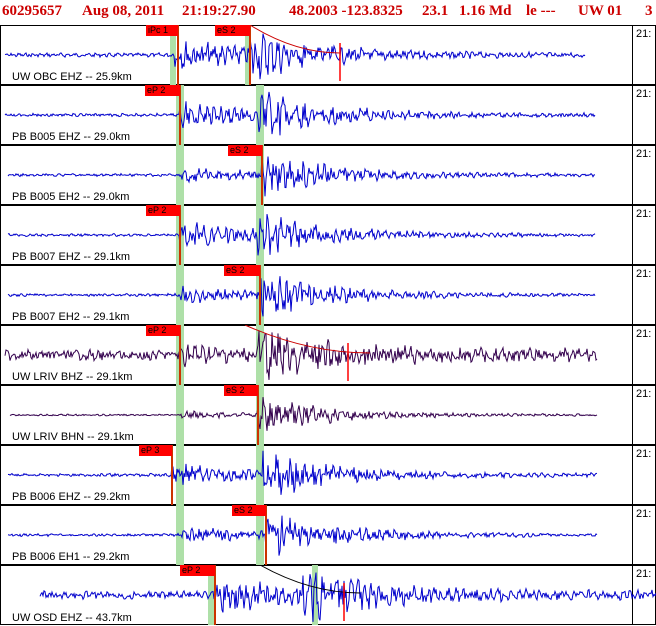 The image size is (656, 626). I want to click on seismogram-panel: eS 2 PB B006 EH1 -- 29.2km 21:, so click(328, 535).